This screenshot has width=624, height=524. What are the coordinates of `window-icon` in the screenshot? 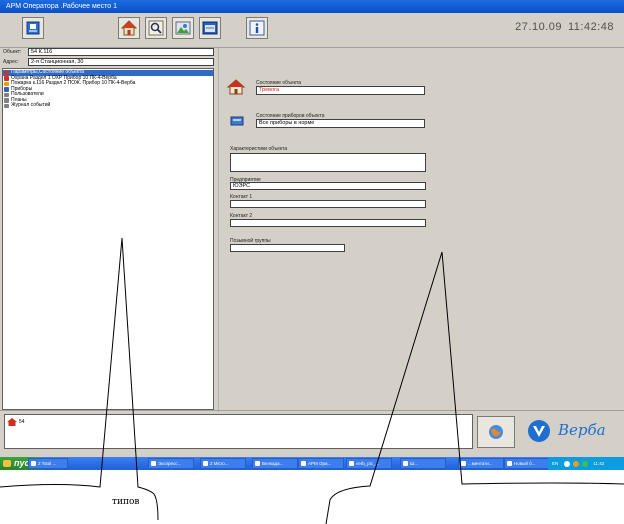 It's located at (210, 28).